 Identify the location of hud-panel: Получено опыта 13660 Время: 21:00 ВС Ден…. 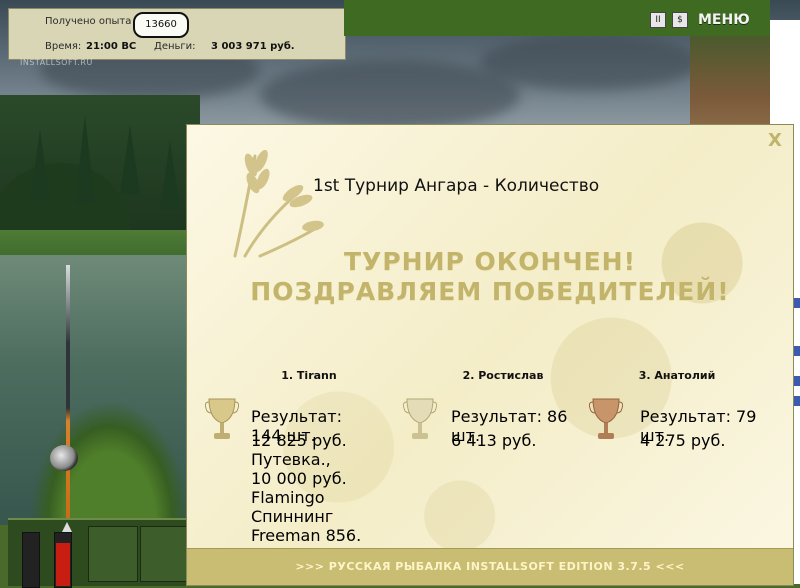
(177, 34).